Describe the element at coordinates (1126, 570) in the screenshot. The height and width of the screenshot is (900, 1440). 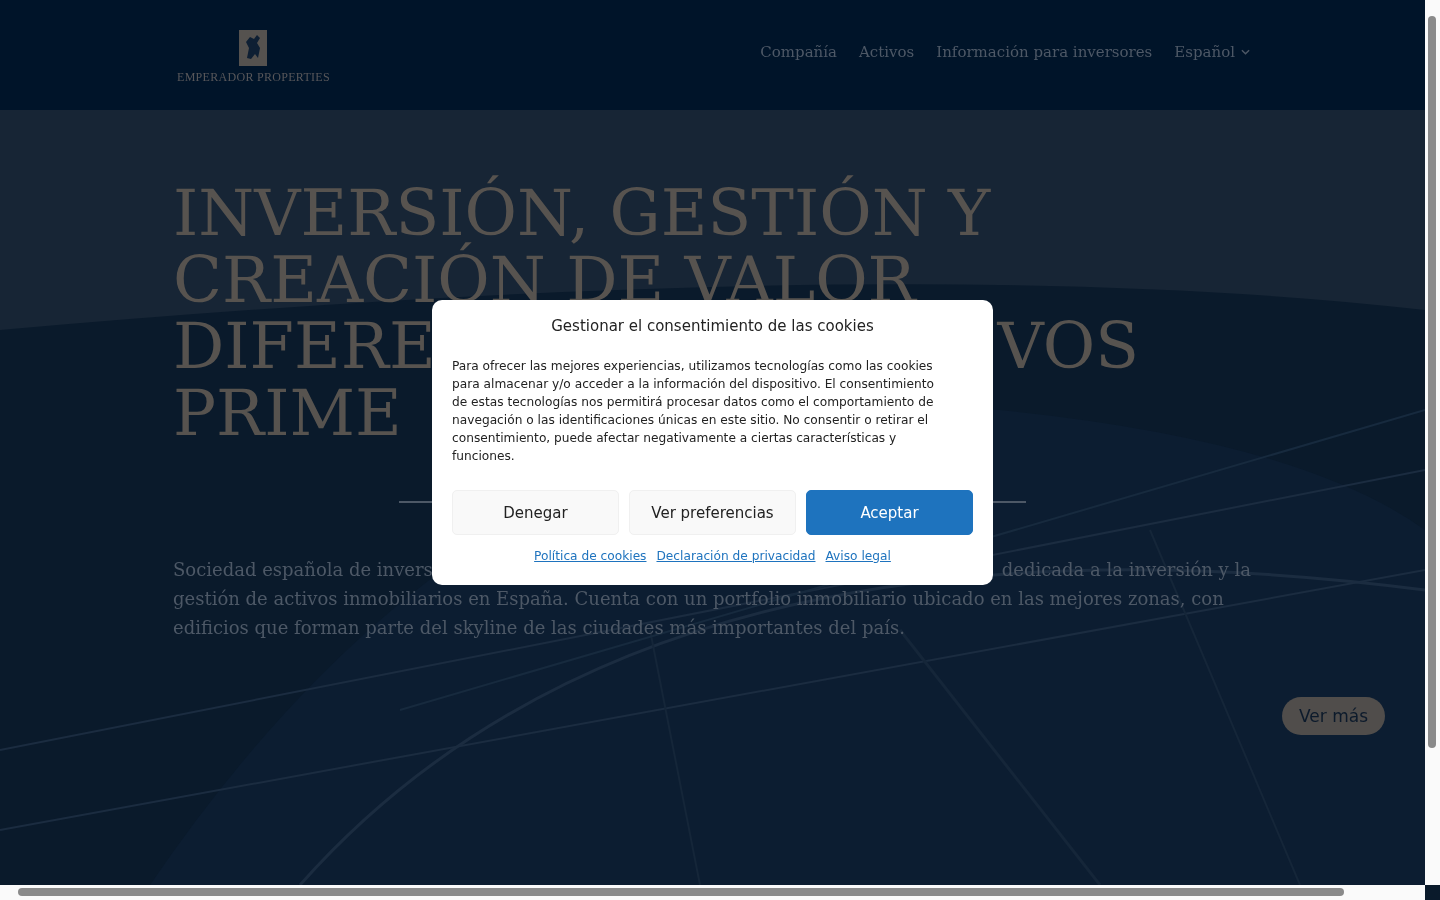
I see `intro-text: dedicada a la inversión y la` at that location.